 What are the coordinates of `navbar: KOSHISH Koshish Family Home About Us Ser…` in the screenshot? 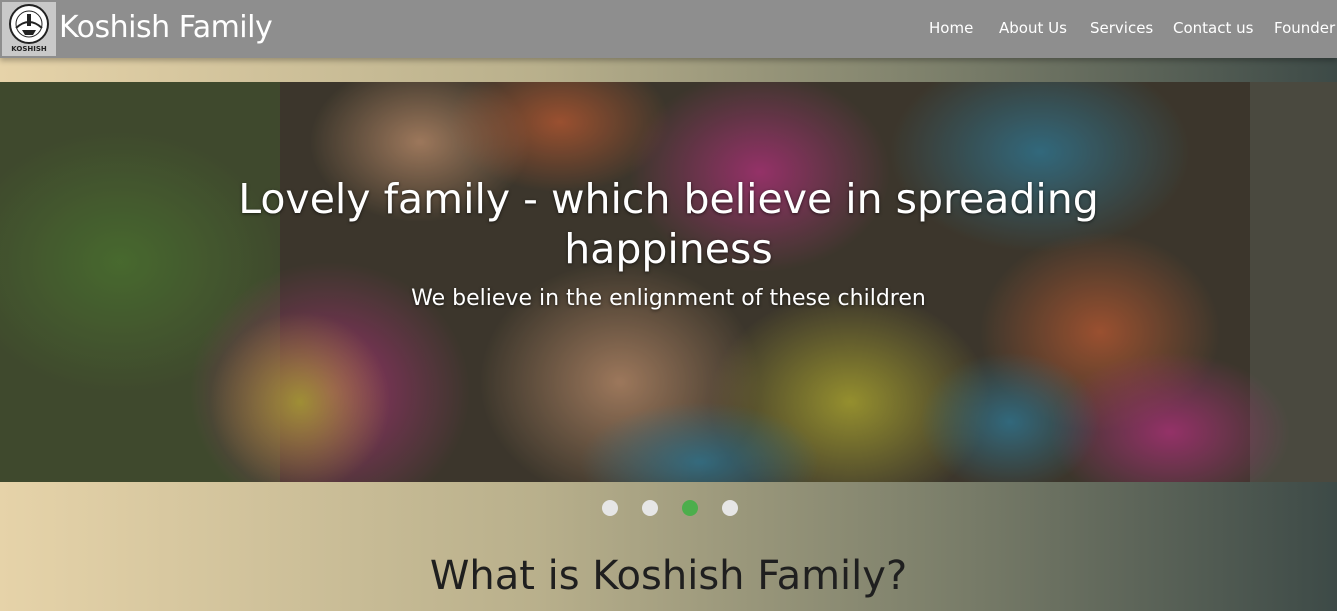 It's located at (668, 29).